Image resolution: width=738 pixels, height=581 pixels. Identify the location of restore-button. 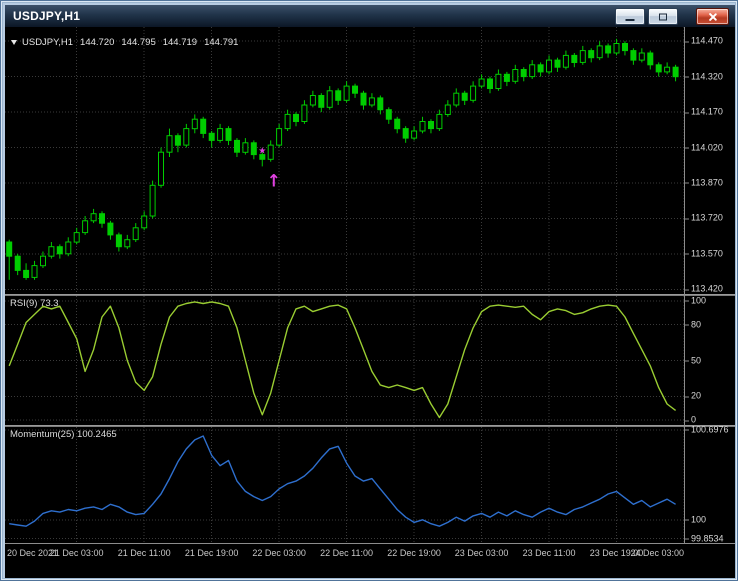
(663, 16).